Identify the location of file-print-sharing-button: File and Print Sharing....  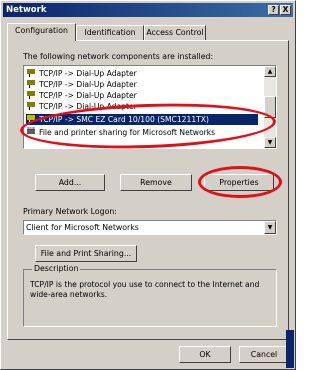
(86, 253).